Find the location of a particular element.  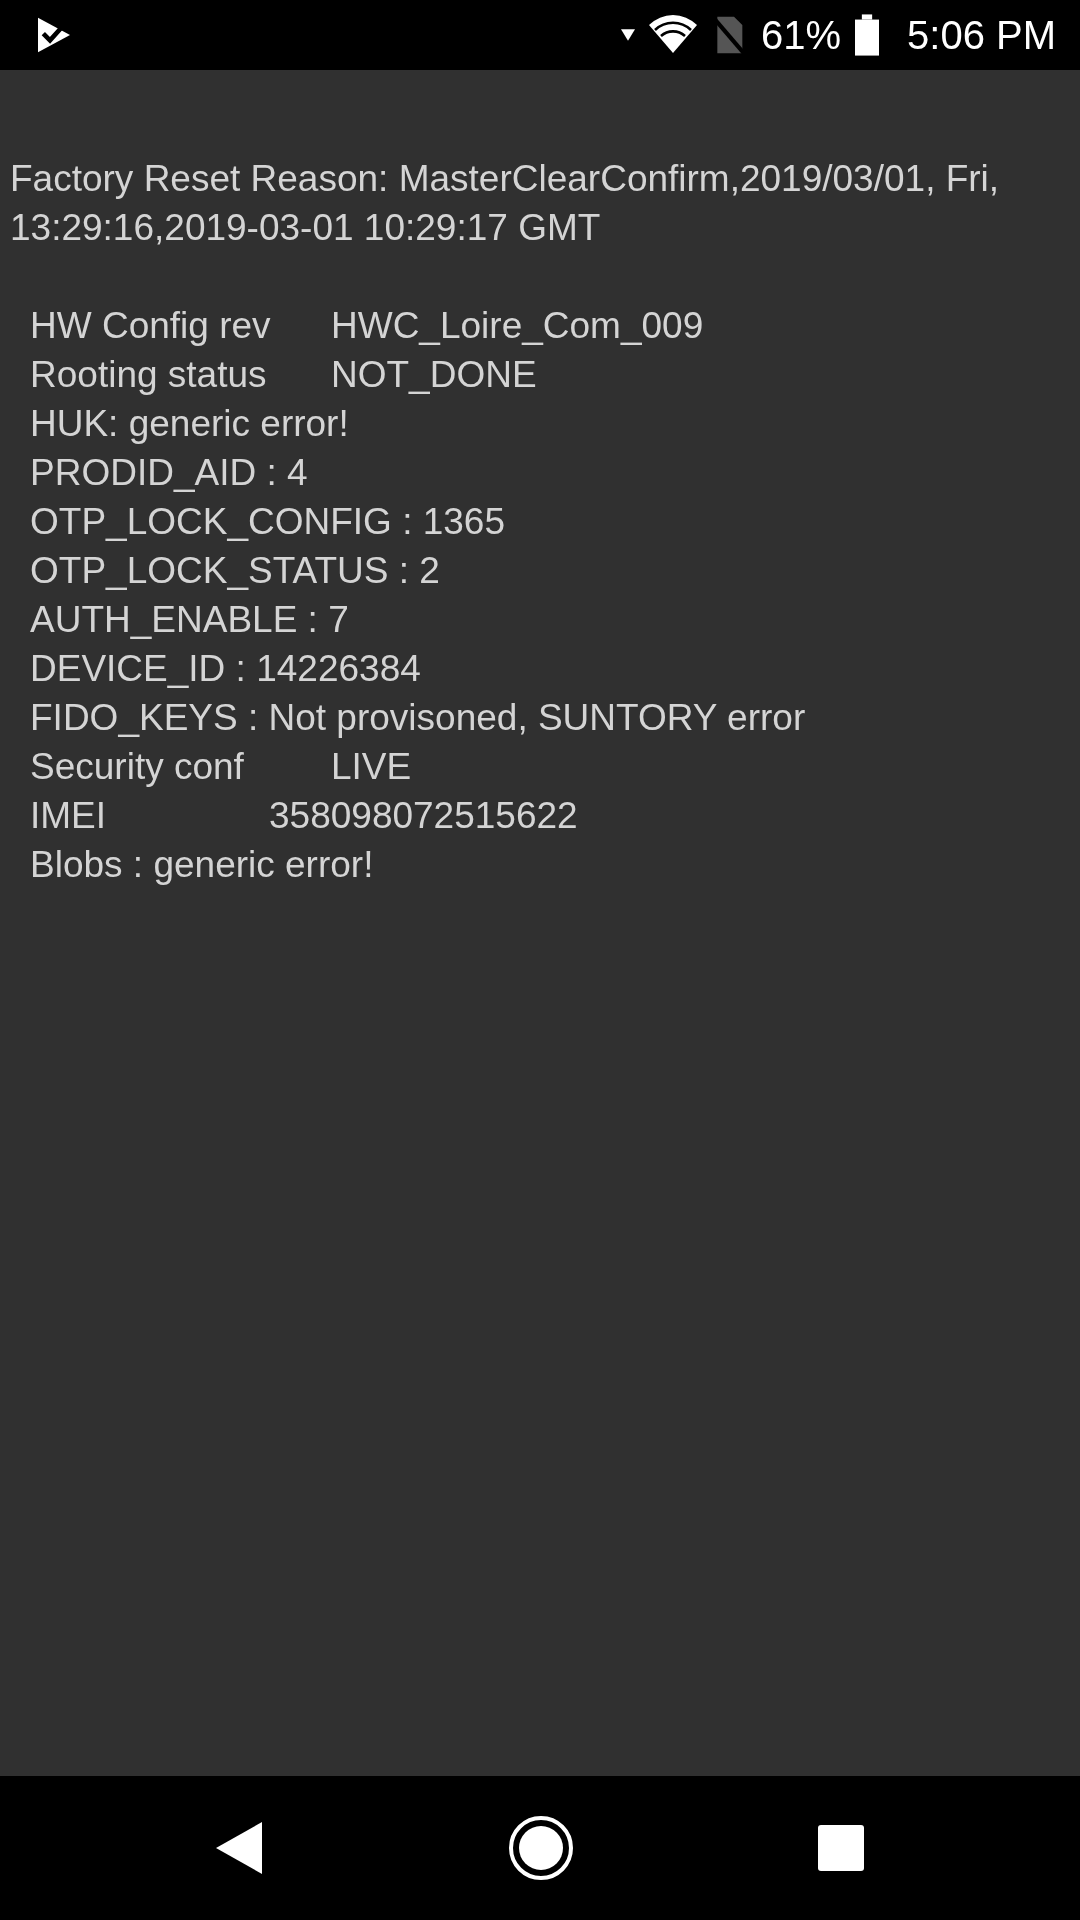

data-activity-icon is located at coordinates (627, 35).